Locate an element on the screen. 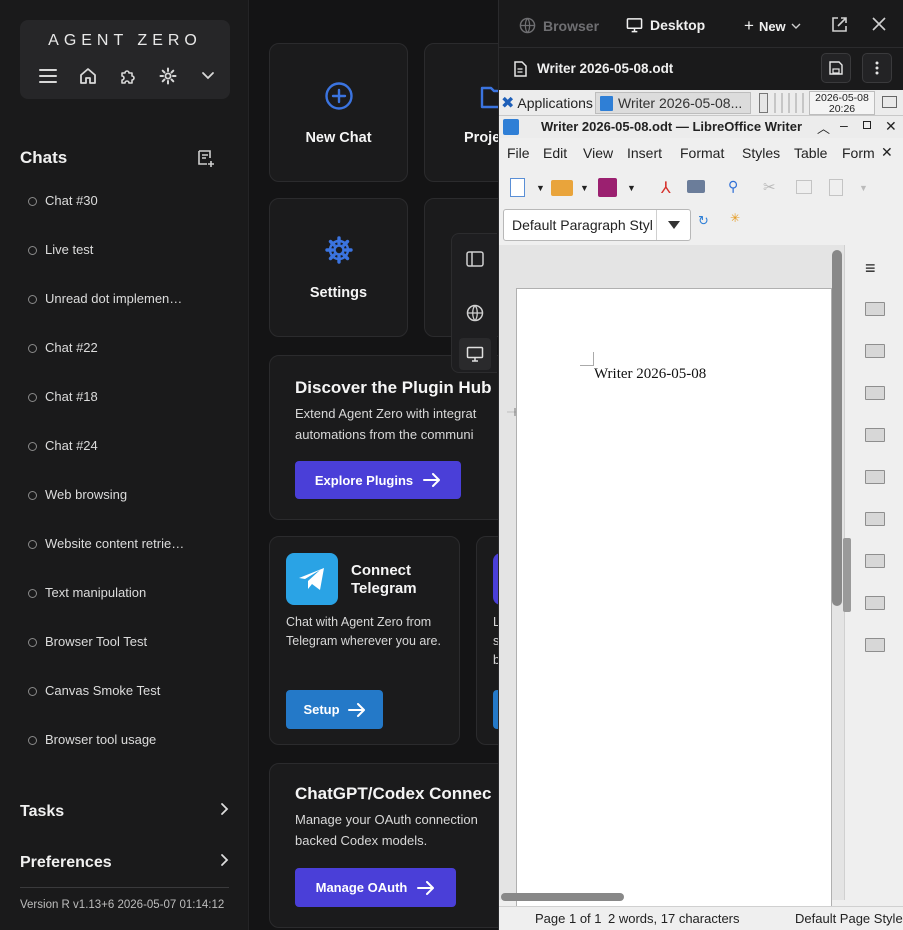 The height and width of the screenshot is (930, 903). paragraph-style-select: Default Paragraph Styl is located at coordinates (597, 225).